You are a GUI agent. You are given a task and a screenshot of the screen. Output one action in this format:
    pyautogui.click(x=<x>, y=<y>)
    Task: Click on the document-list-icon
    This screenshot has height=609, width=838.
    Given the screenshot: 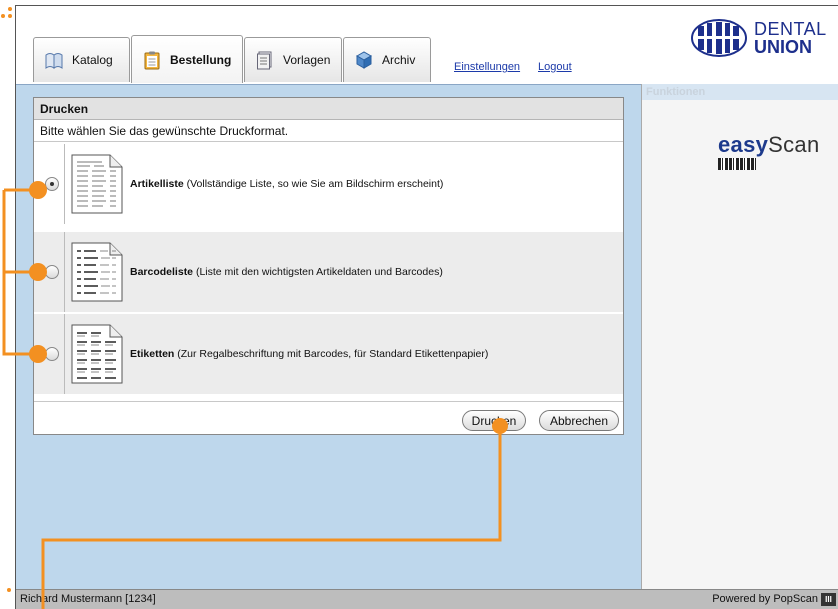 What is the action you would take?
    pyautogui.click(x=97, y=184)
    